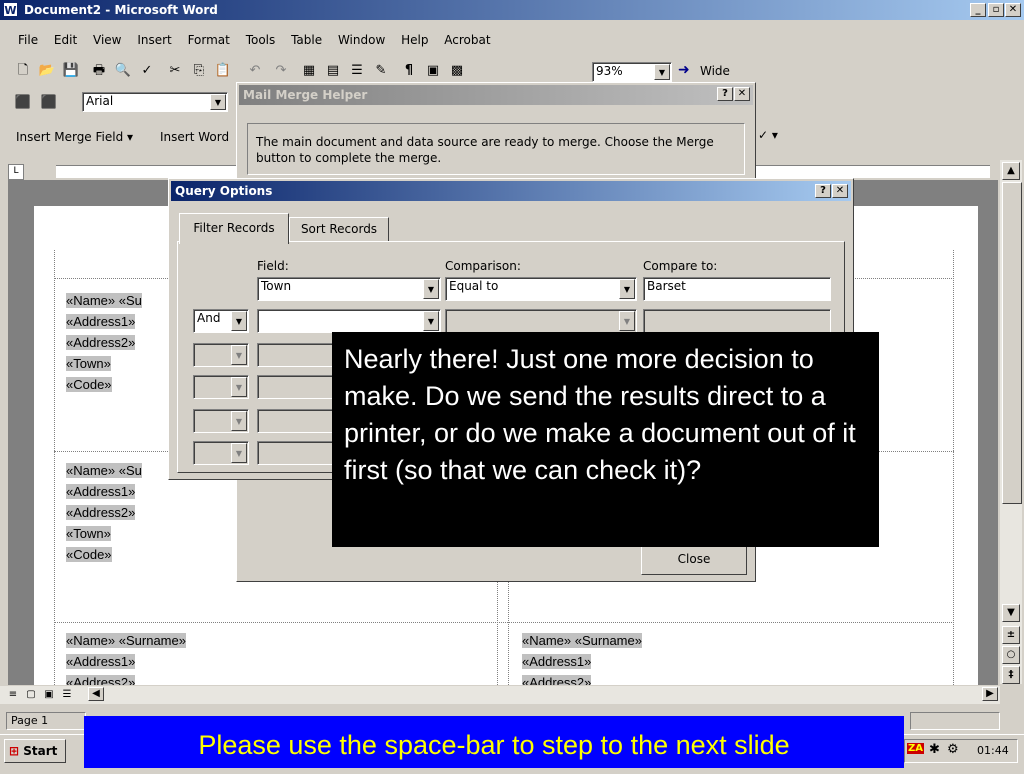 The height and width of the screenshot is (774, 1024). What do you see at coordinates (349, 321) in the screenshot?
I see `field-select-2: ▼` at bounding box center [349, 321].